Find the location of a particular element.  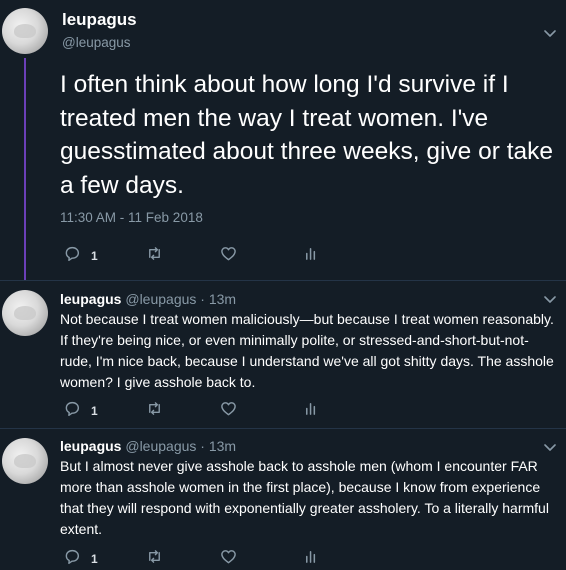

tweet-timestamp: 11:30 AM - 11 Feb 2018 is located at coordinates (131, 217).